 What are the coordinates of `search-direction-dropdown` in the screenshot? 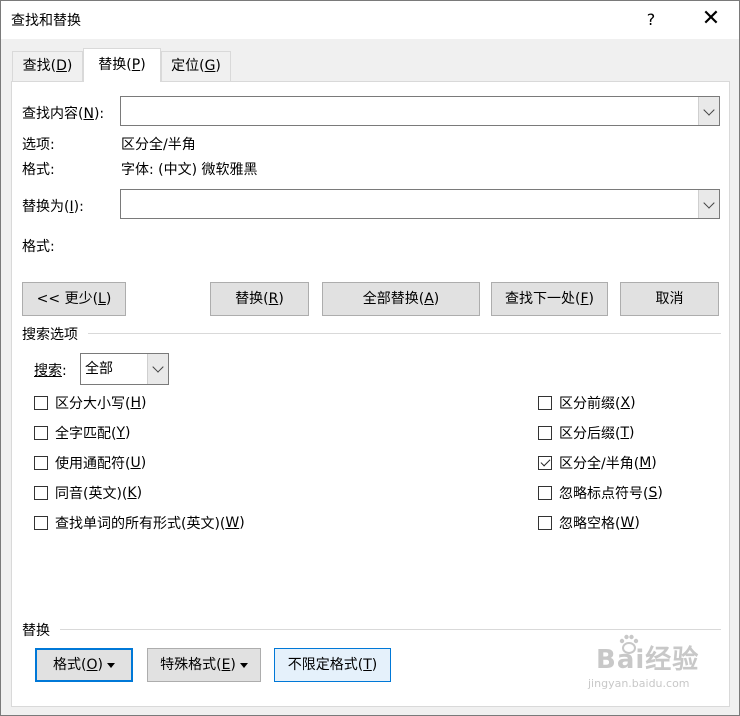 It's located at (157, 369).